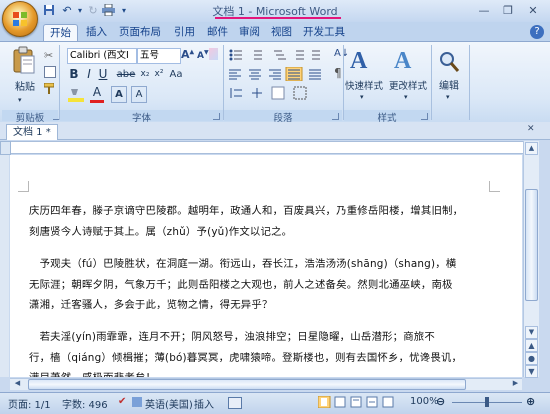 This screenshot has width=550, height=414. I want to click on zoom-slider-thumb, so click(487, 402).